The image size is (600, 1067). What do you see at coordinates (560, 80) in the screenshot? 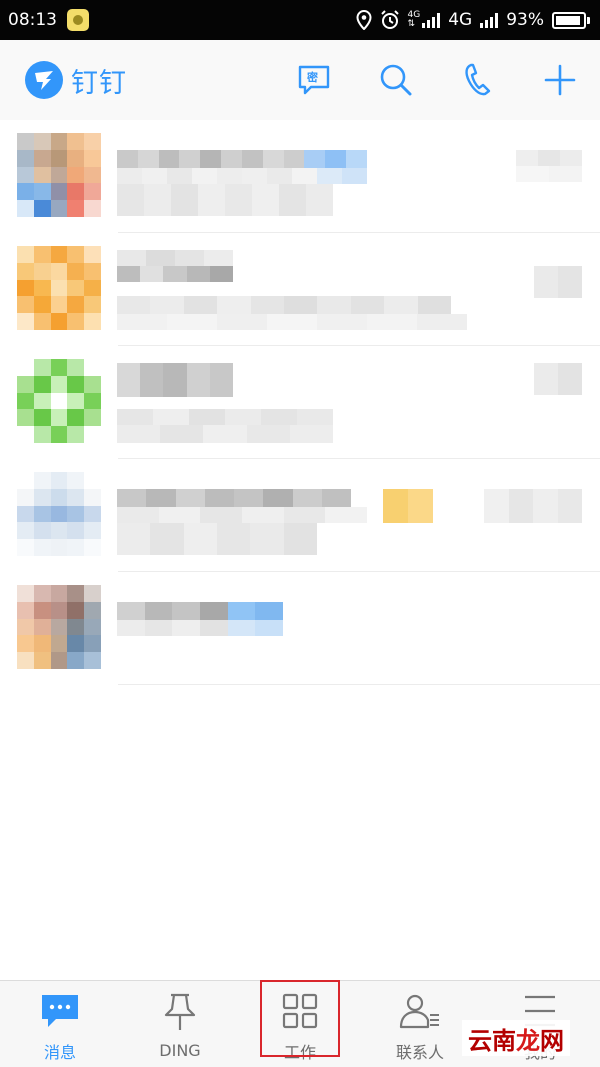
I see `add-icon` at bounding box center [560, 80].